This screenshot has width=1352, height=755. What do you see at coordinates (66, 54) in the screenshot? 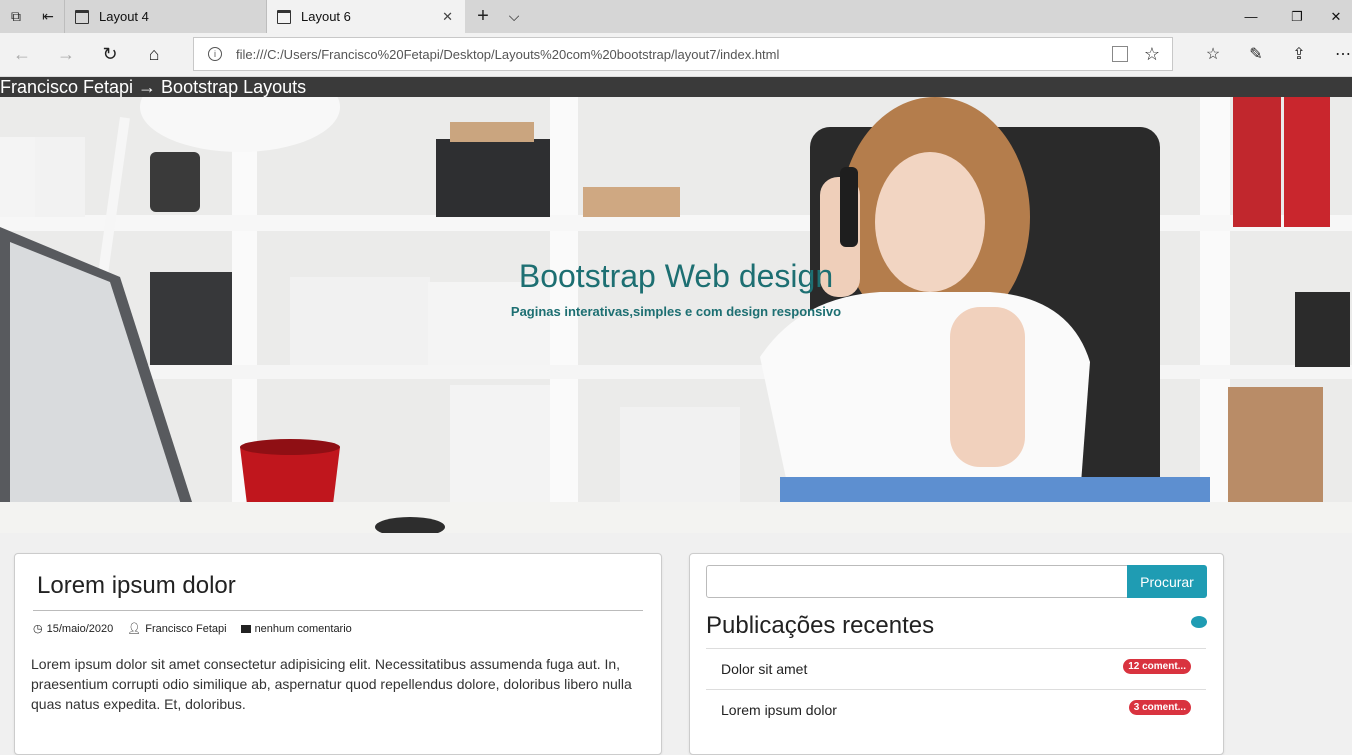
I see `forward-icon: →` at bounding box center [66, 54].